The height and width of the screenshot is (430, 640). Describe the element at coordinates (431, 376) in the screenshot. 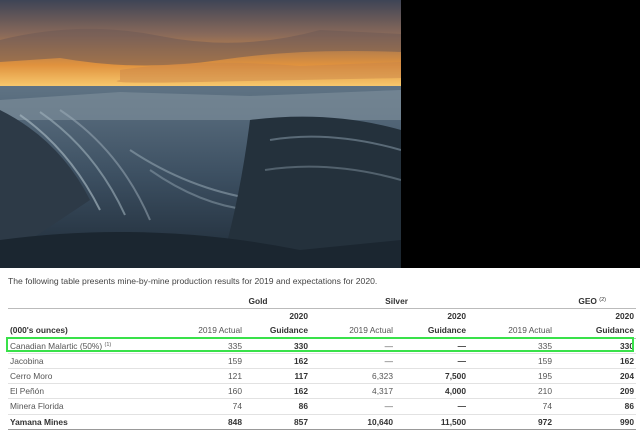

I see `silver-guidance: 7,500` at that location.